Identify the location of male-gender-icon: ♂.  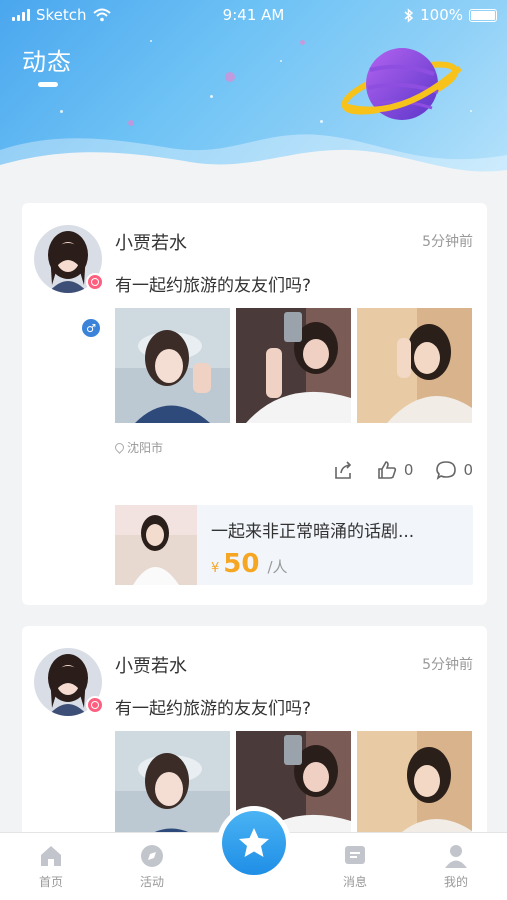
(91, 328).